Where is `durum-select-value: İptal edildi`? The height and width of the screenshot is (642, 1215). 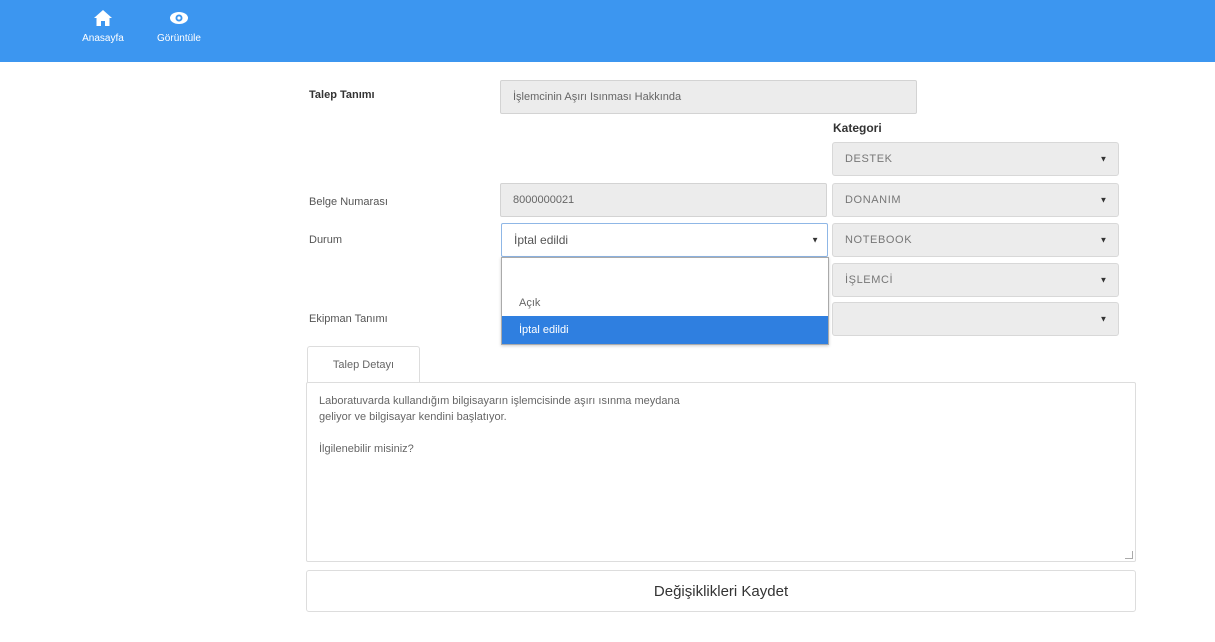 durum-select-value: İptal edildi is located at coordinates (541, 240).